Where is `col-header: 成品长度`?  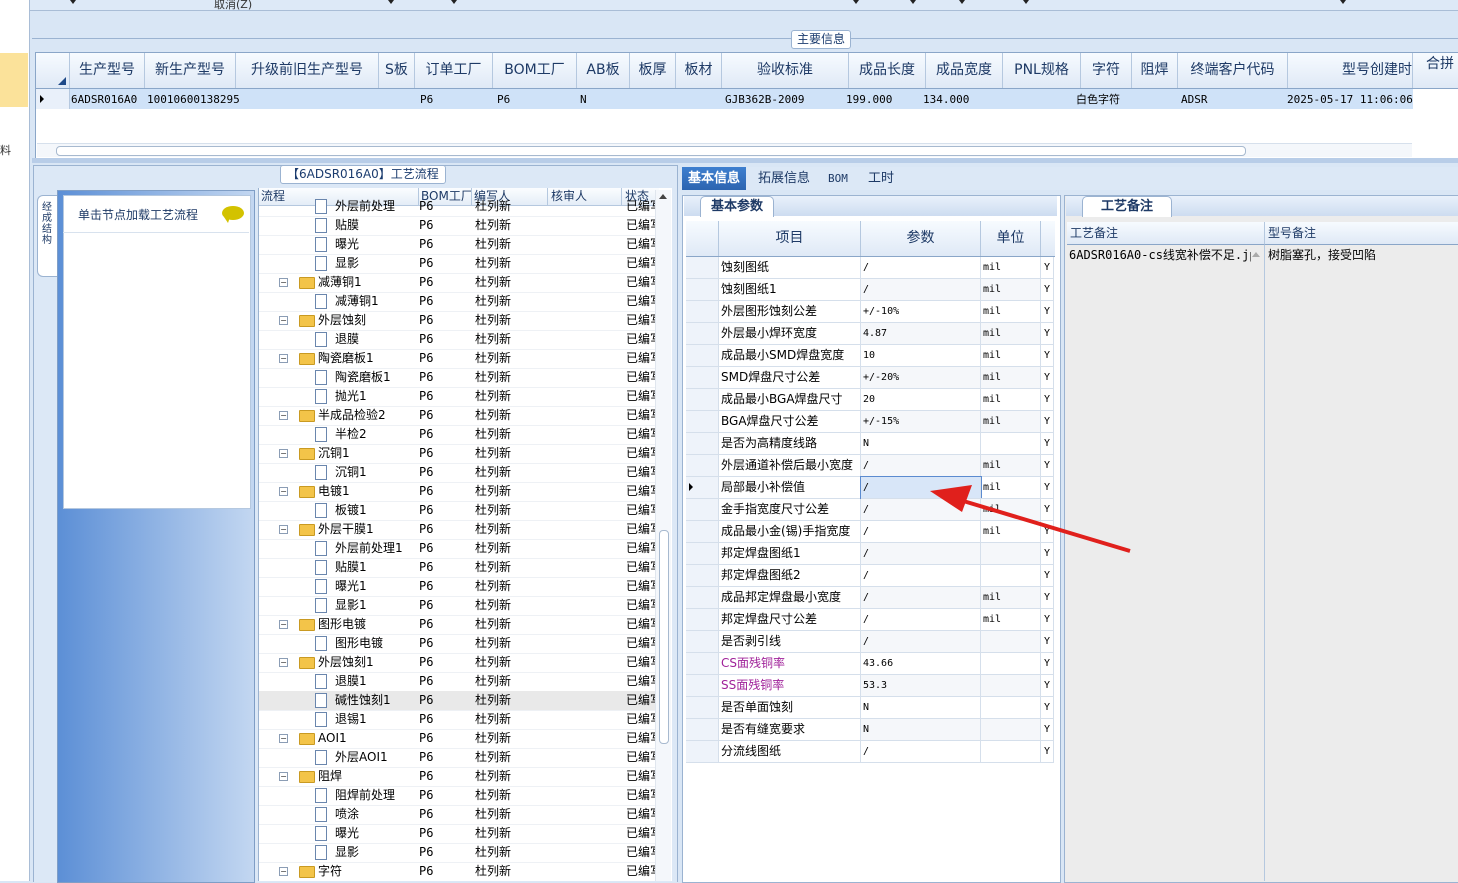
col-header: 成品长度 is located at coordinates (887, 70).